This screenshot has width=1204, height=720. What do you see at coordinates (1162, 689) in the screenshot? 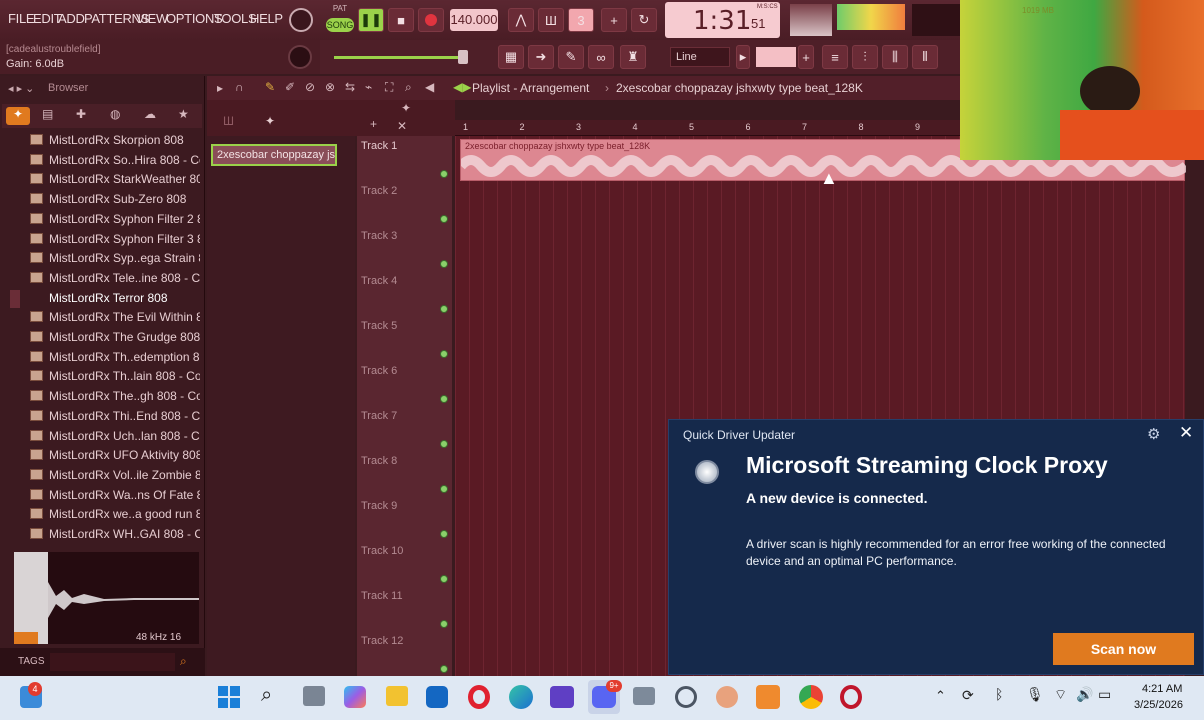
I see `clock-time: 4:21 AM` at bounding box center [1162, 689].